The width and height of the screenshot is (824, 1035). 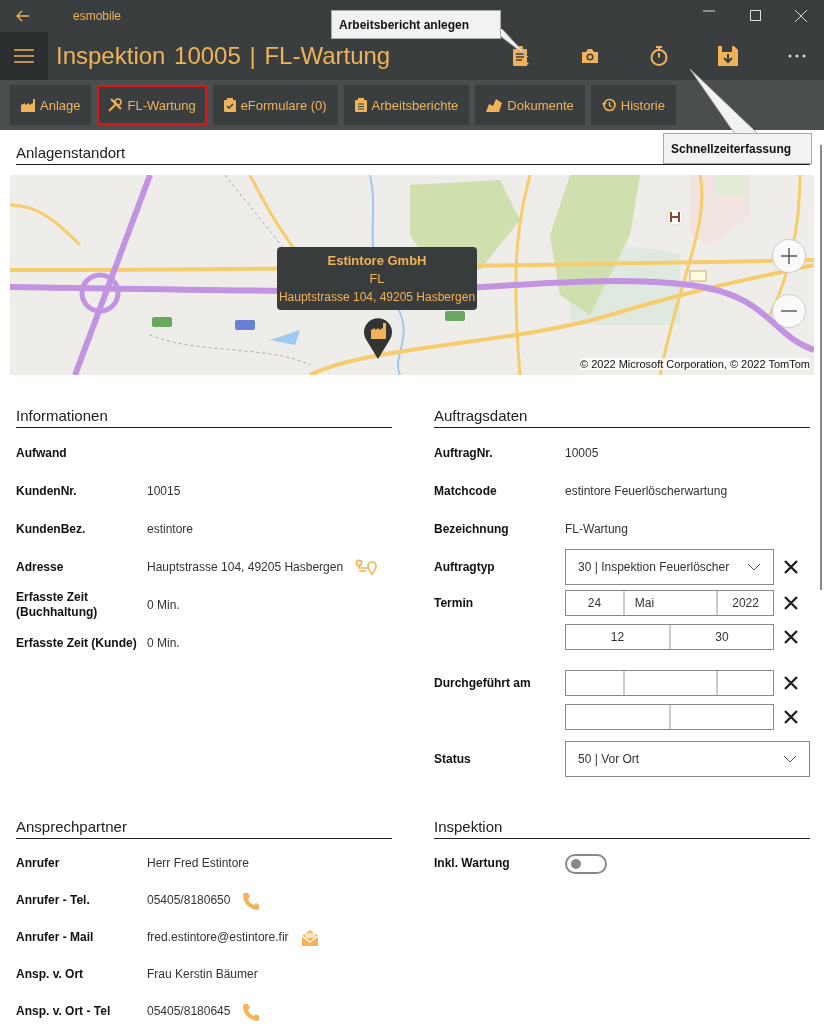 What do you see at coordinates (821, 367) in the screenshot?
I see `scrollbar-thumb` at bounding box center [821, 367].